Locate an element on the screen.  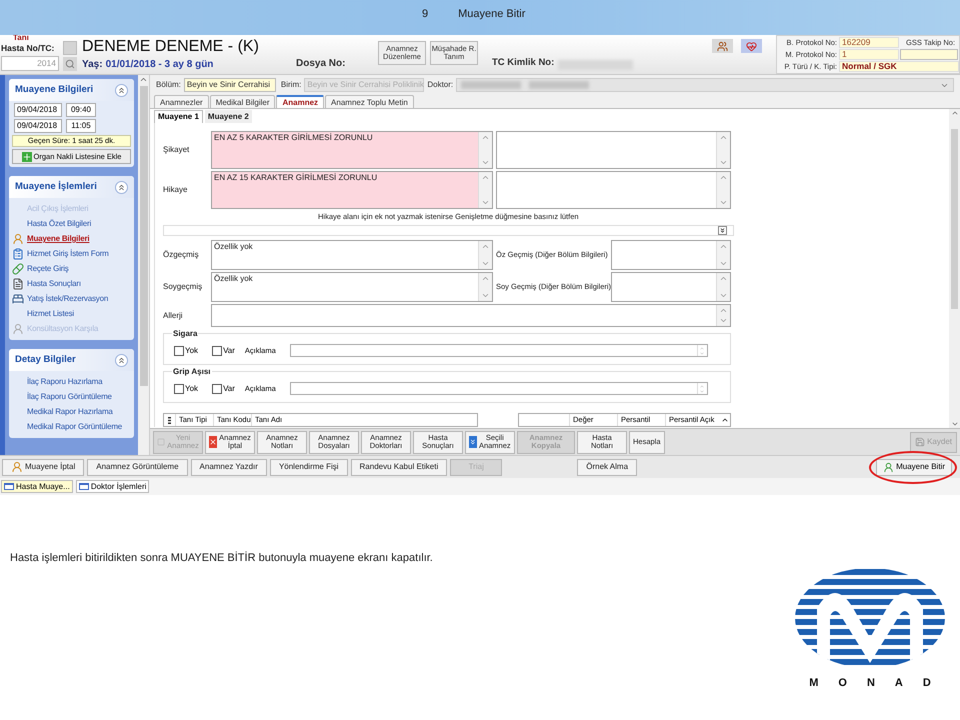
chevrons-up-icon is located at coordinates (121, 90).